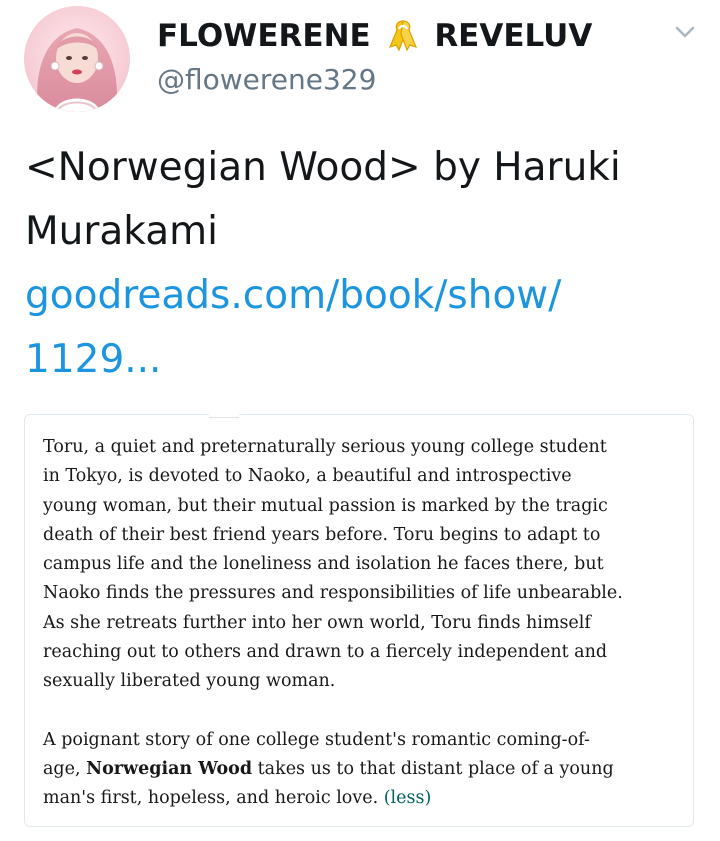  I want to click on avatar-image, so click(77, 59).